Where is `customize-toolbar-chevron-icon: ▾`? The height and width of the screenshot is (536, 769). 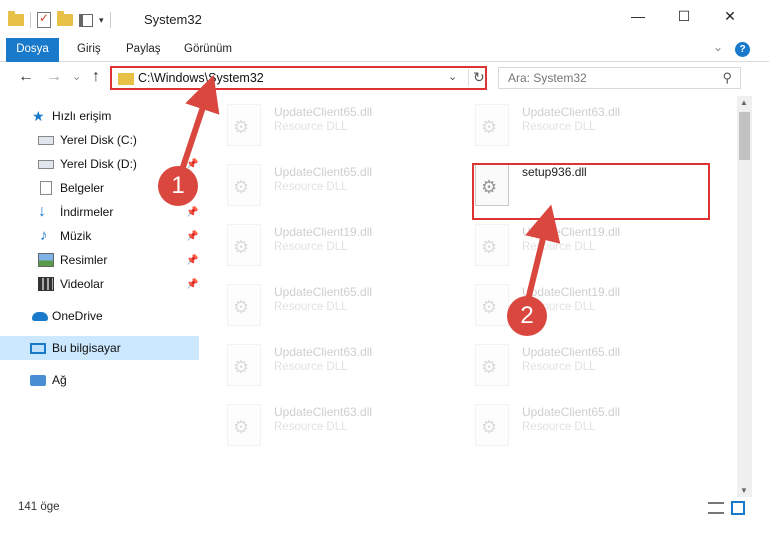
customize-toolbar-chevron-icon: ▾ is located at coordinates (101, 20).